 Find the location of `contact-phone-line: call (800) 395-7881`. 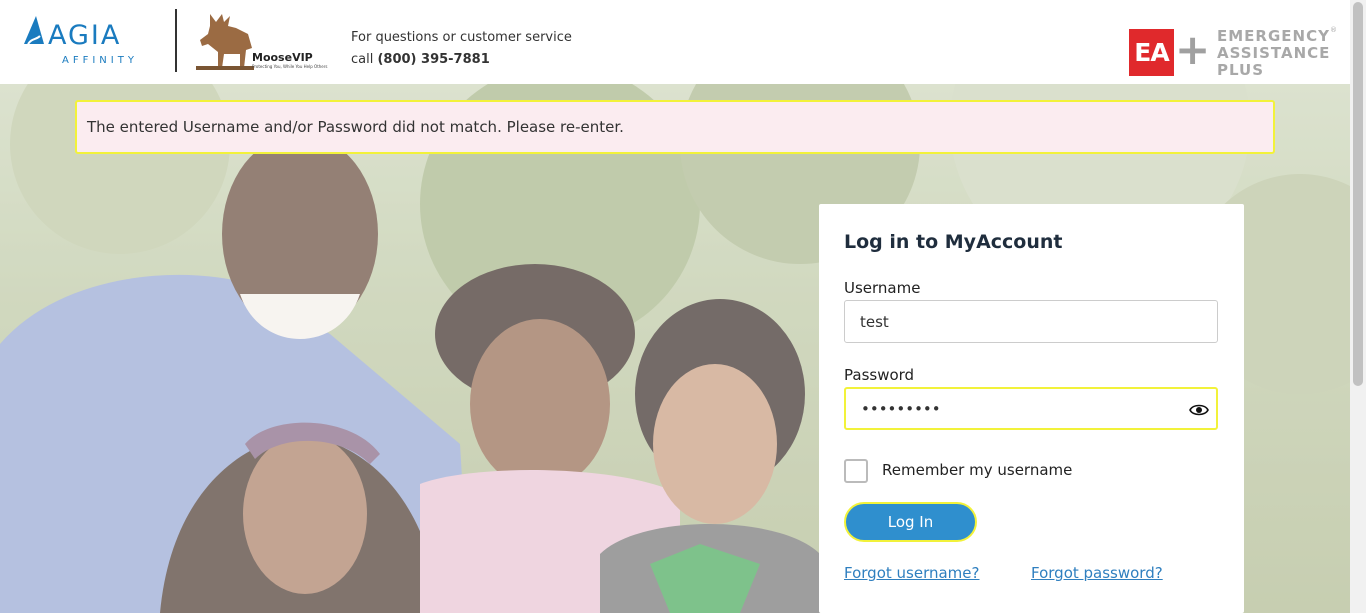

contact-phone-line: call (800) 395-7881 is located at coordinates (461, 60).